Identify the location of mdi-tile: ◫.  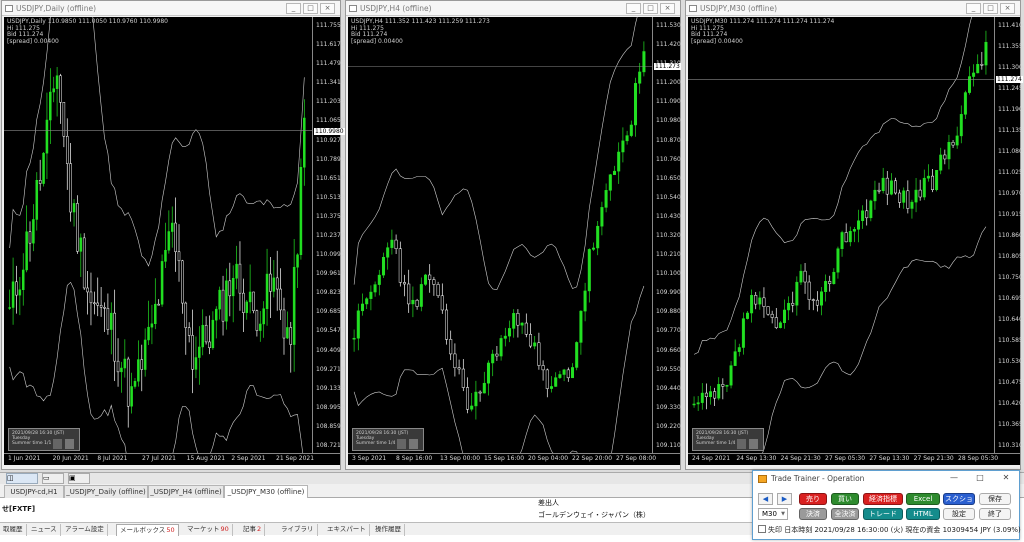
(22, 478).